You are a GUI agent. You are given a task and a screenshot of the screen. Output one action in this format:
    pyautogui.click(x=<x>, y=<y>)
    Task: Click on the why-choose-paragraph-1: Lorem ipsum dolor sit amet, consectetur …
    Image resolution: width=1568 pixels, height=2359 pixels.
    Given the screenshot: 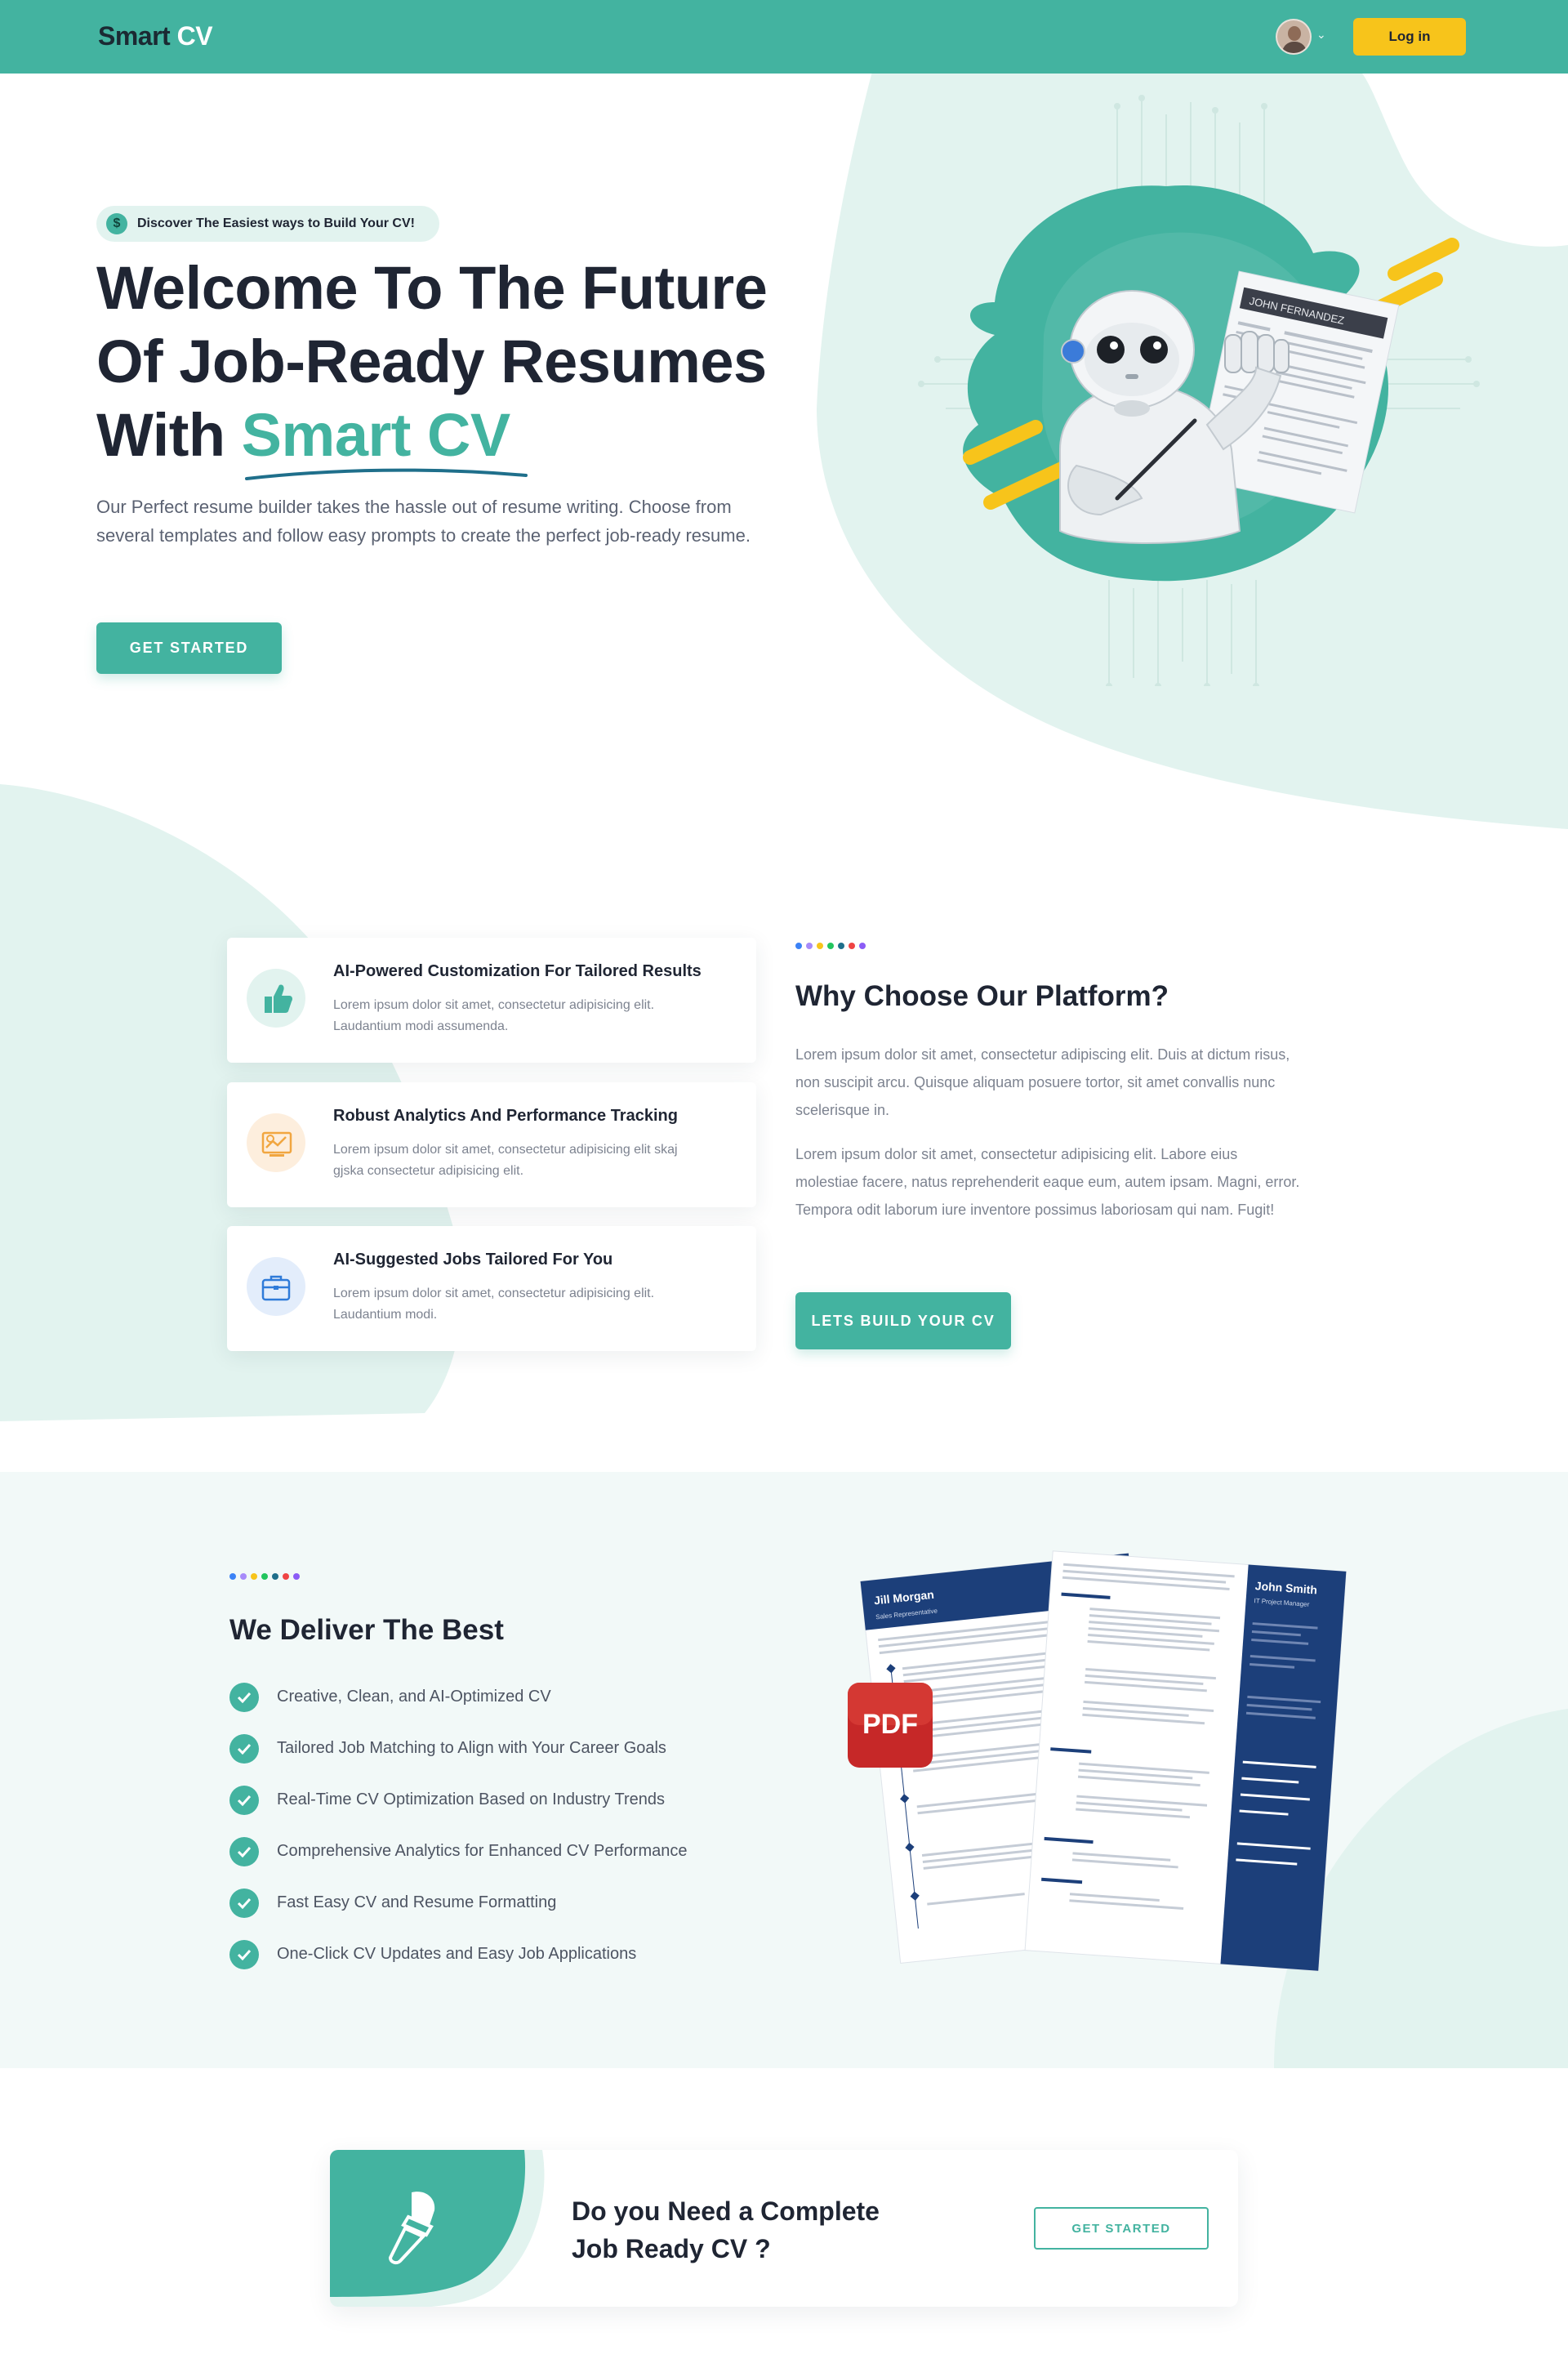 What is the action you would take?
    pyautogui.click(x=1042, y=1082)
    